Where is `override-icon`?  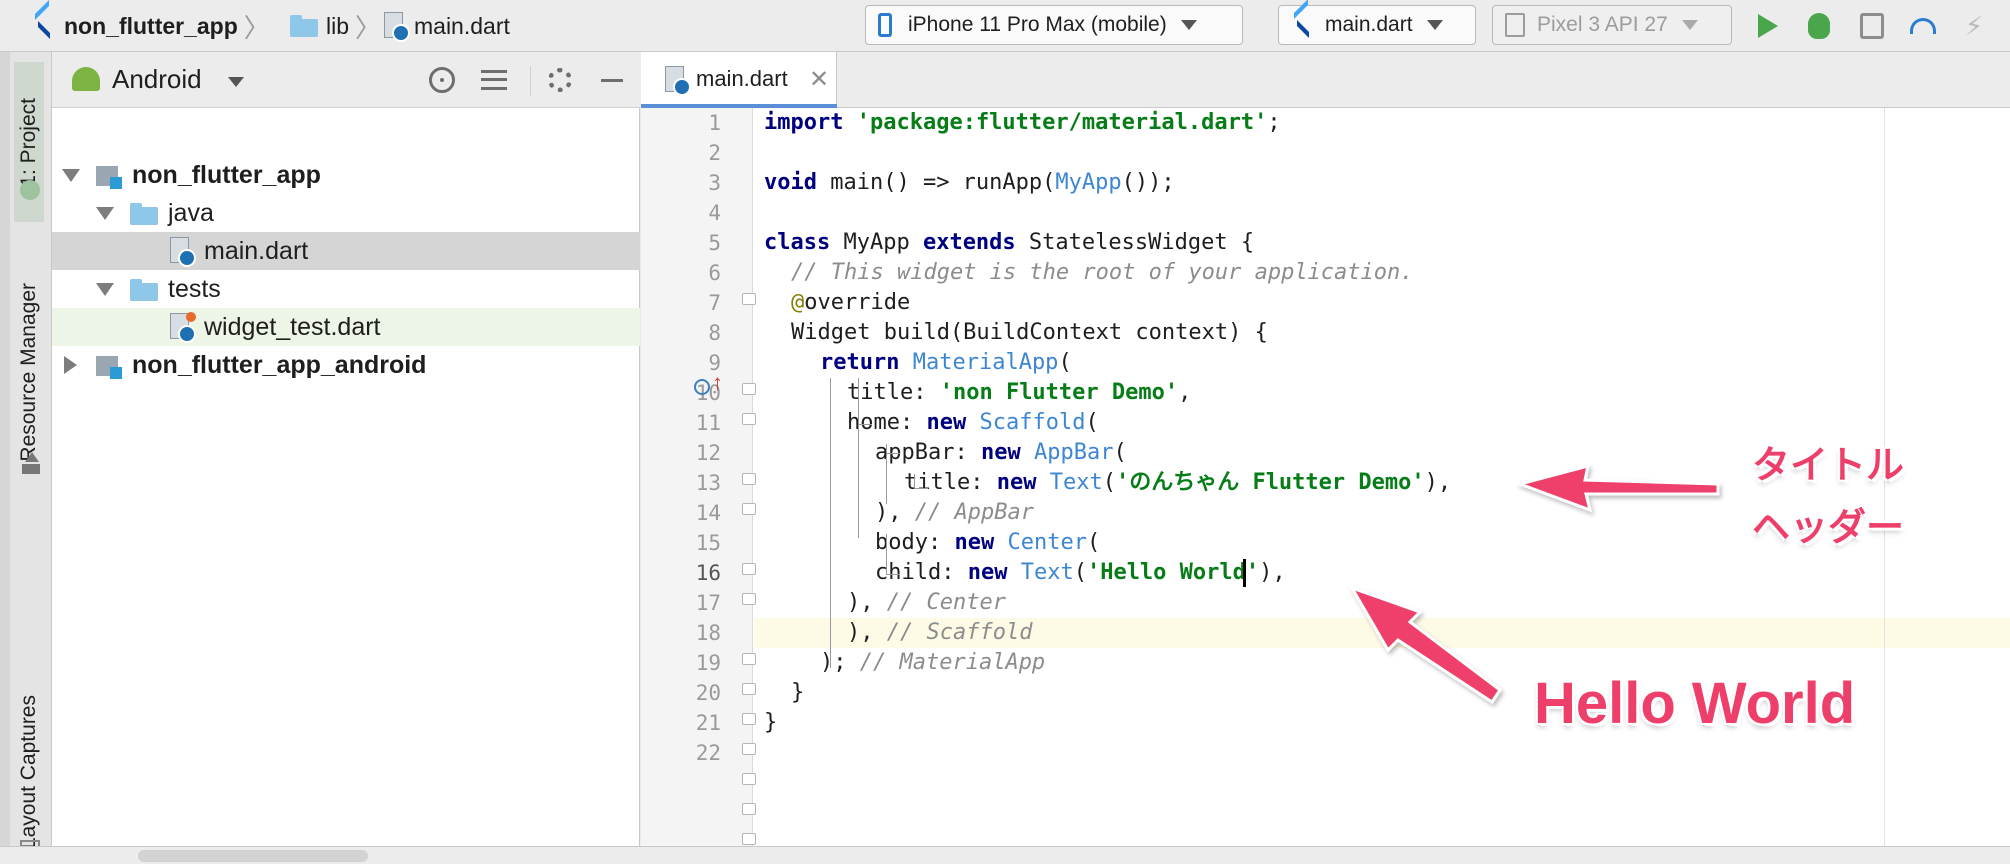
override-icon is located at coordinates (702, 387).